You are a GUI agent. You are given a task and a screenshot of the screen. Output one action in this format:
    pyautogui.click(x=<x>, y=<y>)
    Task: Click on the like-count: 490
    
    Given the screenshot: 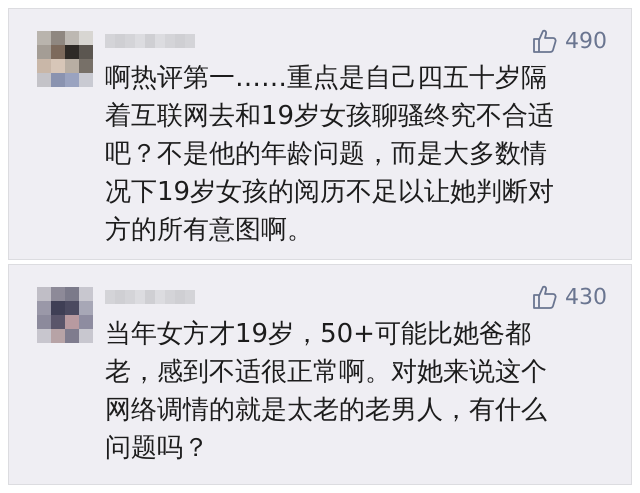 What is the action you would take?
    pyautogui.click(x=586, y=41)
    